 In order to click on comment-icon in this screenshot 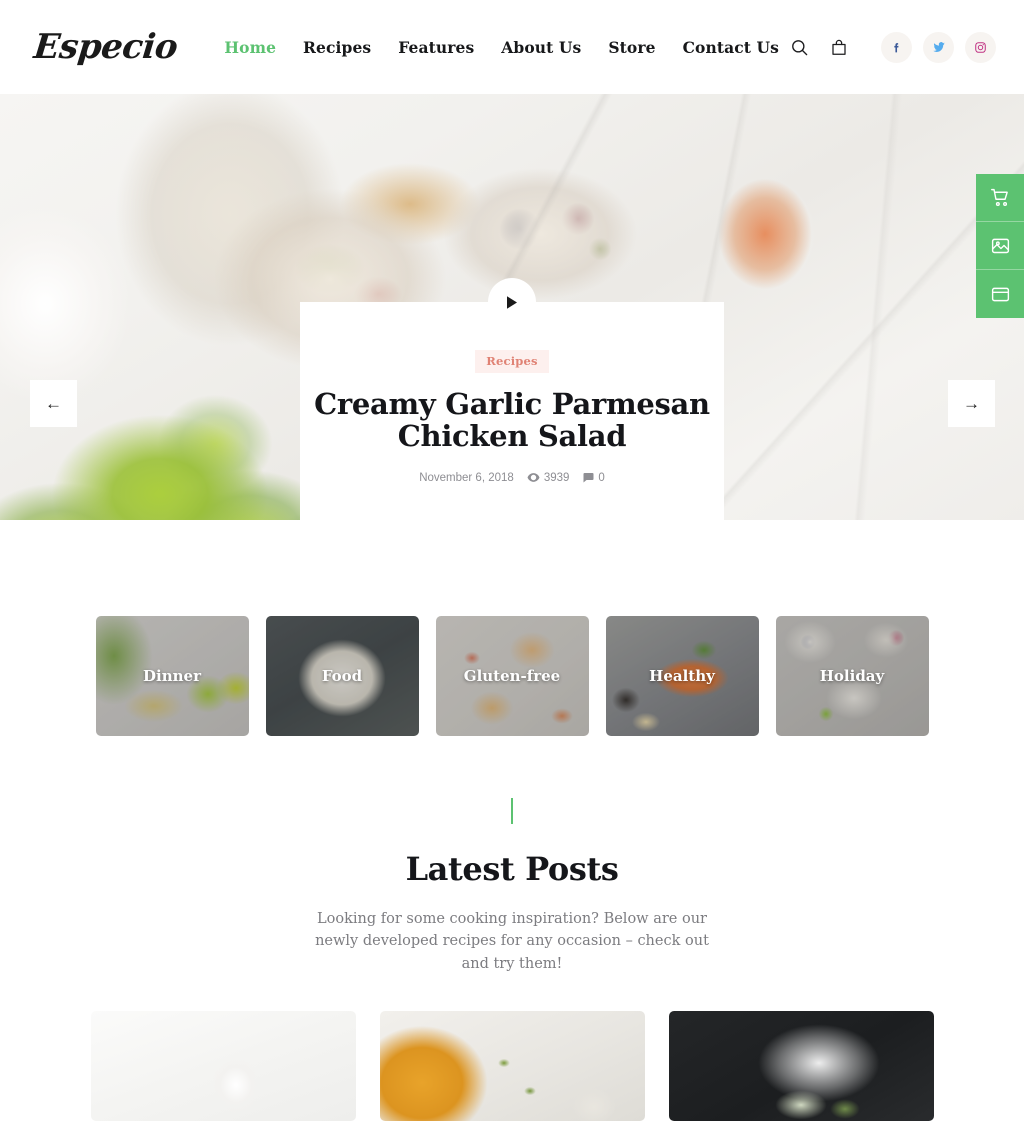, I will do `click(588, 478)`.